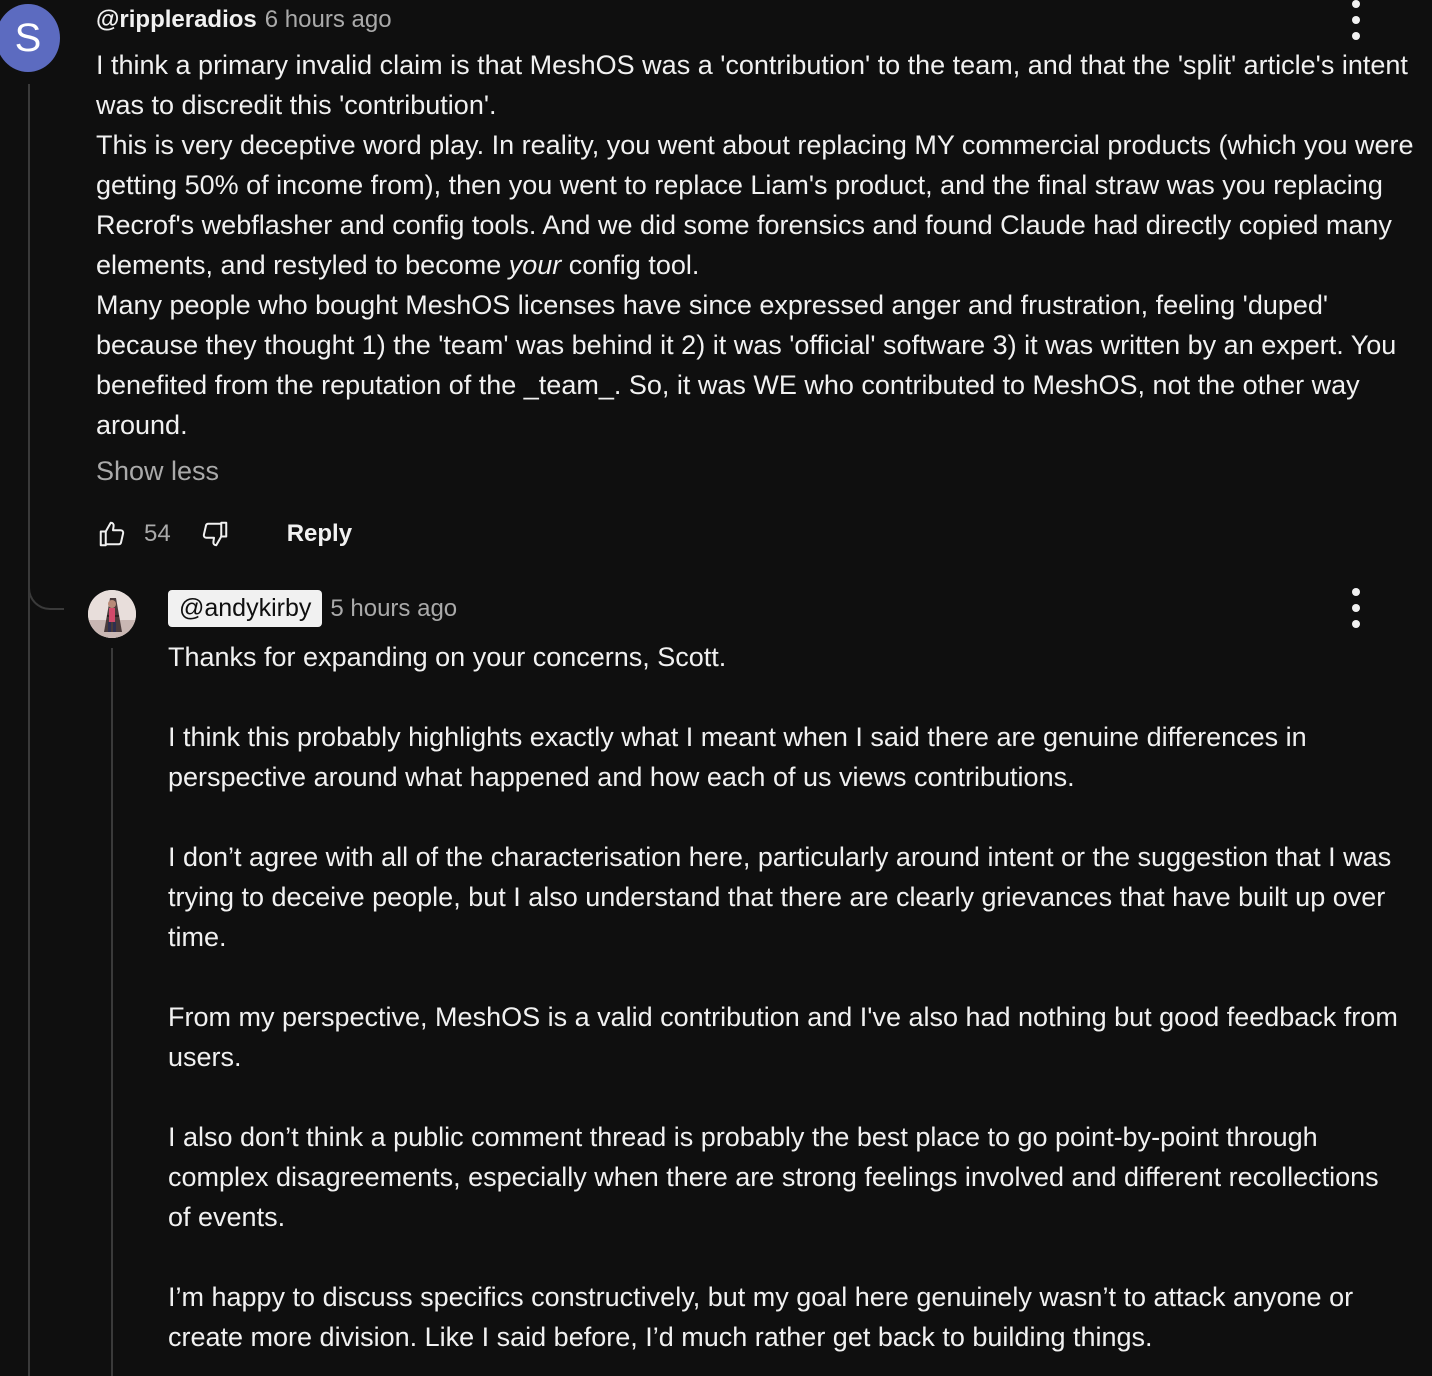 The image size is (1432, 1376). Describe the element at coordinates (393, 609) in the screenshot. I see `reply-timestamp: 5 hours ago` at that location.